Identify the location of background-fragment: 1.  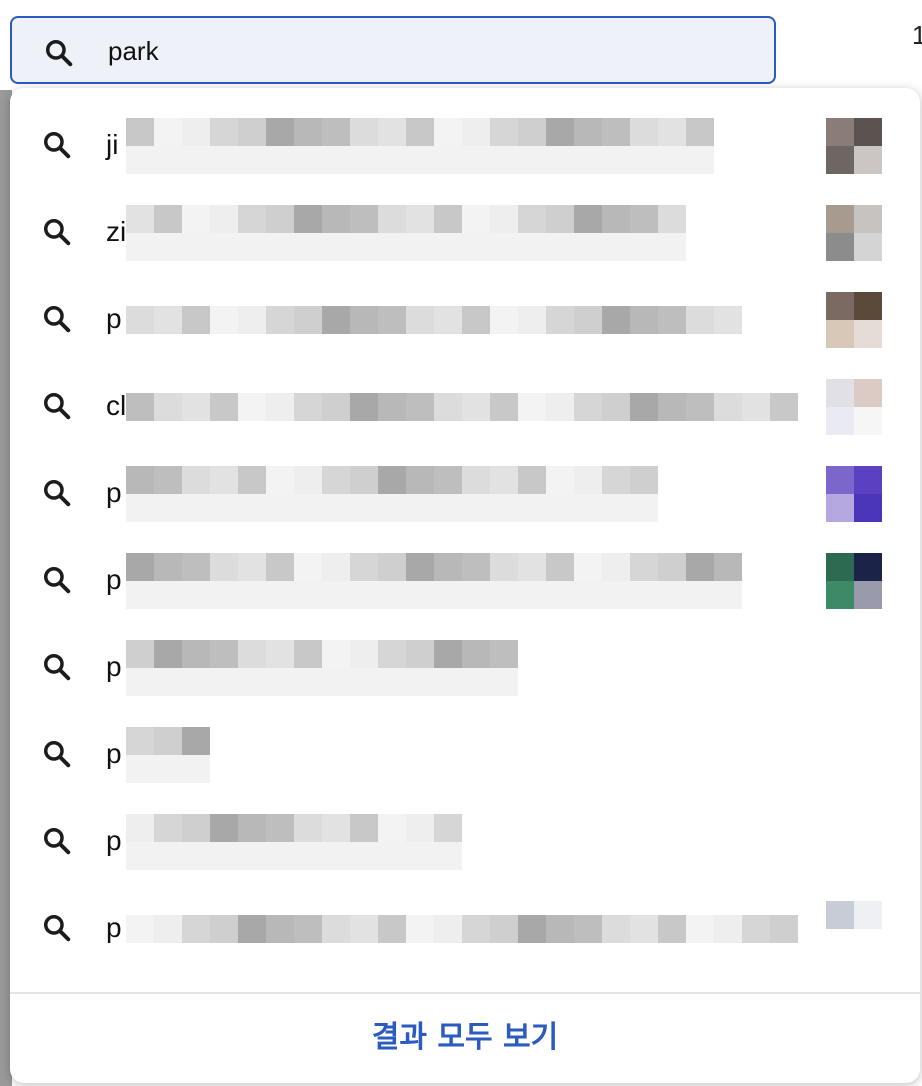
(917, 35).